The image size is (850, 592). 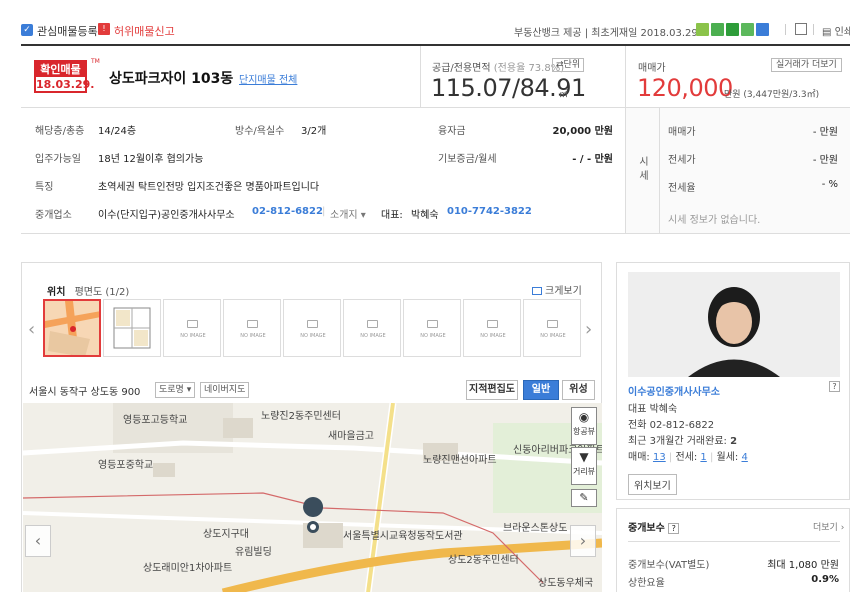 I want to click on jeonse-price-label: 전세가, so click(x=682, y=160).